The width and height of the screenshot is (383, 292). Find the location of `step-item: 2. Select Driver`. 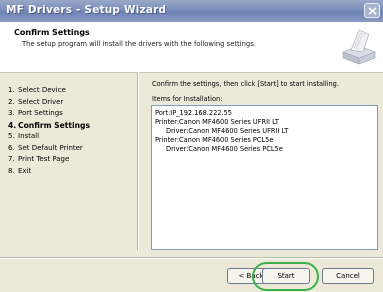

step-item: 2. Select Driver is located at coordinates (71, 104).